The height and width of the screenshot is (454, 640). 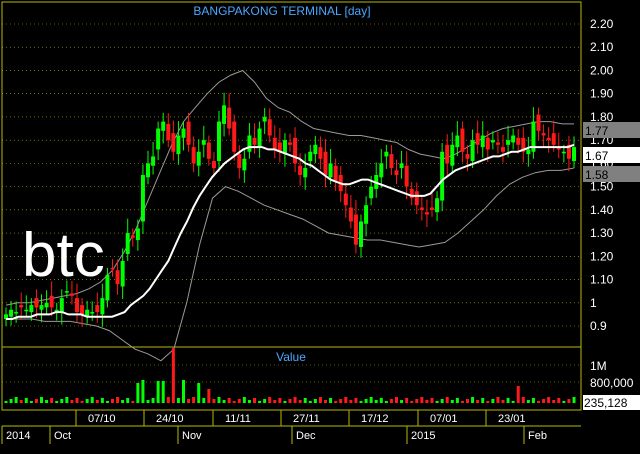 What do you see at coordinates (281, 11) in the screenshot?
I see `chart-title: BANGPAKONG TERMINAL [day]` at bounding box center [281, 11].